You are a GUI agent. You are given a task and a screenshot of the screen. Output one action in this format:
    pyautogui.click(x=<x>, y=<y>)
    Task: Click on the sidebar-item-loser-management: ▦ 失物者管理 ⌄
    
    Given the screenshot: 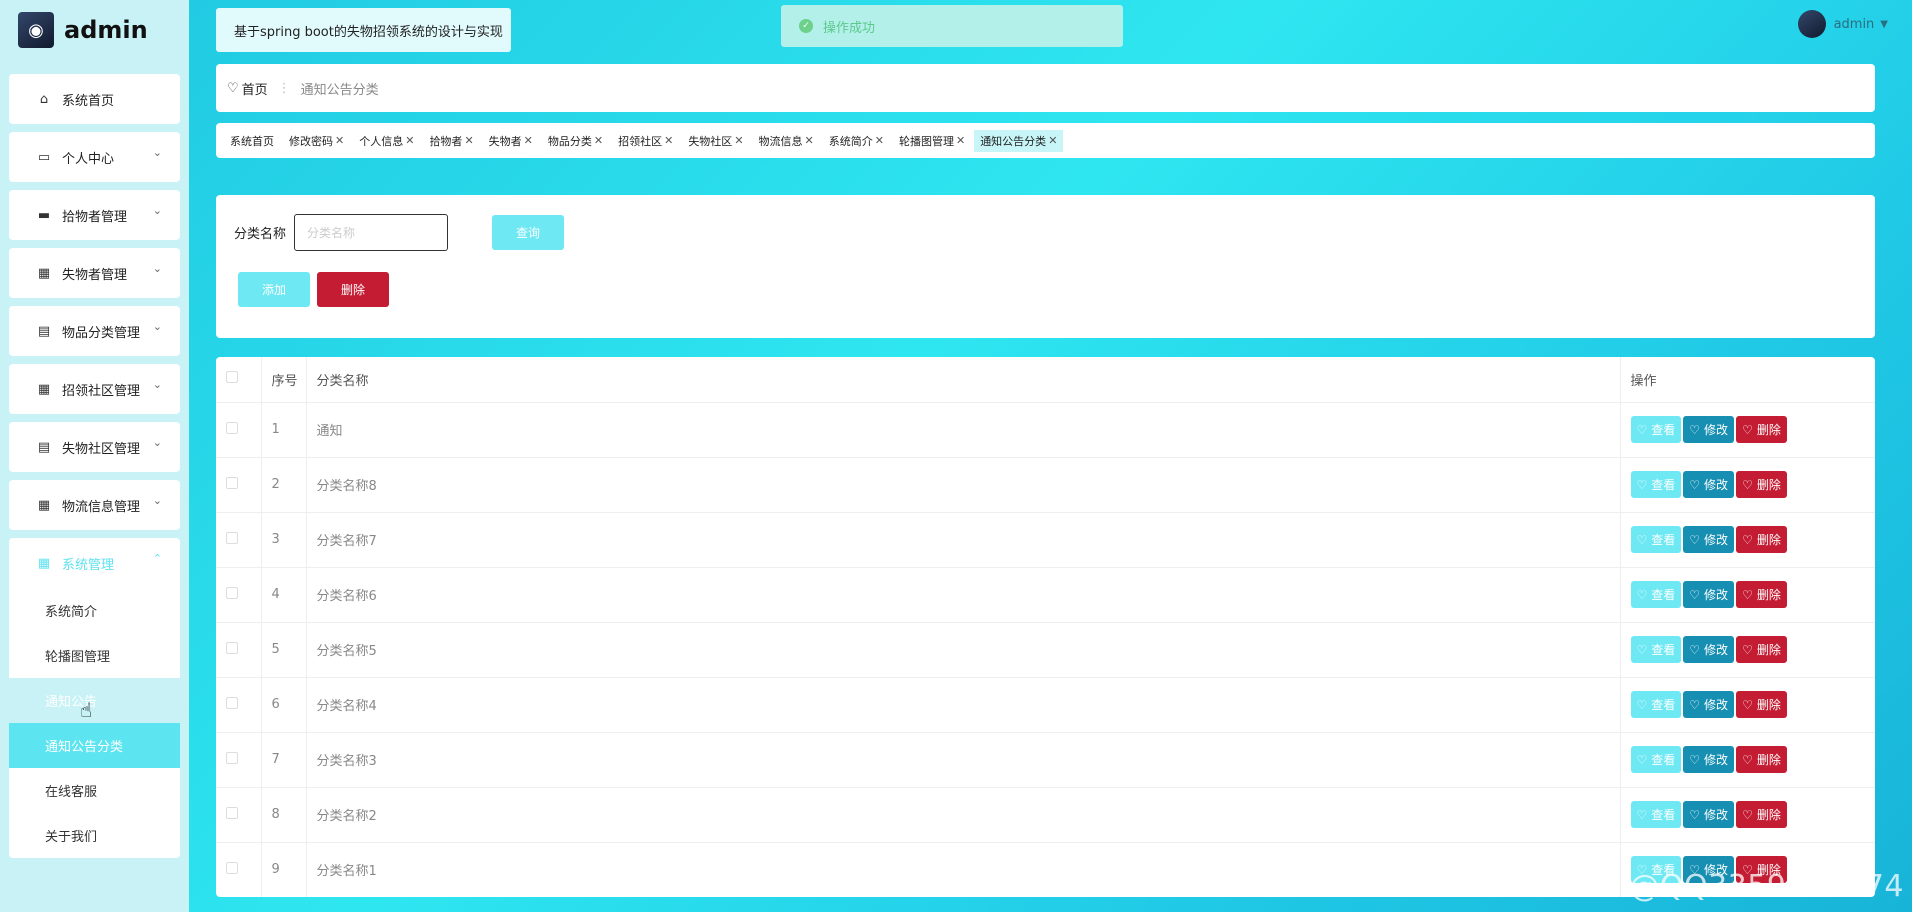 What is the action you would take?
    pyautogui.click(x=94, y=273)
    